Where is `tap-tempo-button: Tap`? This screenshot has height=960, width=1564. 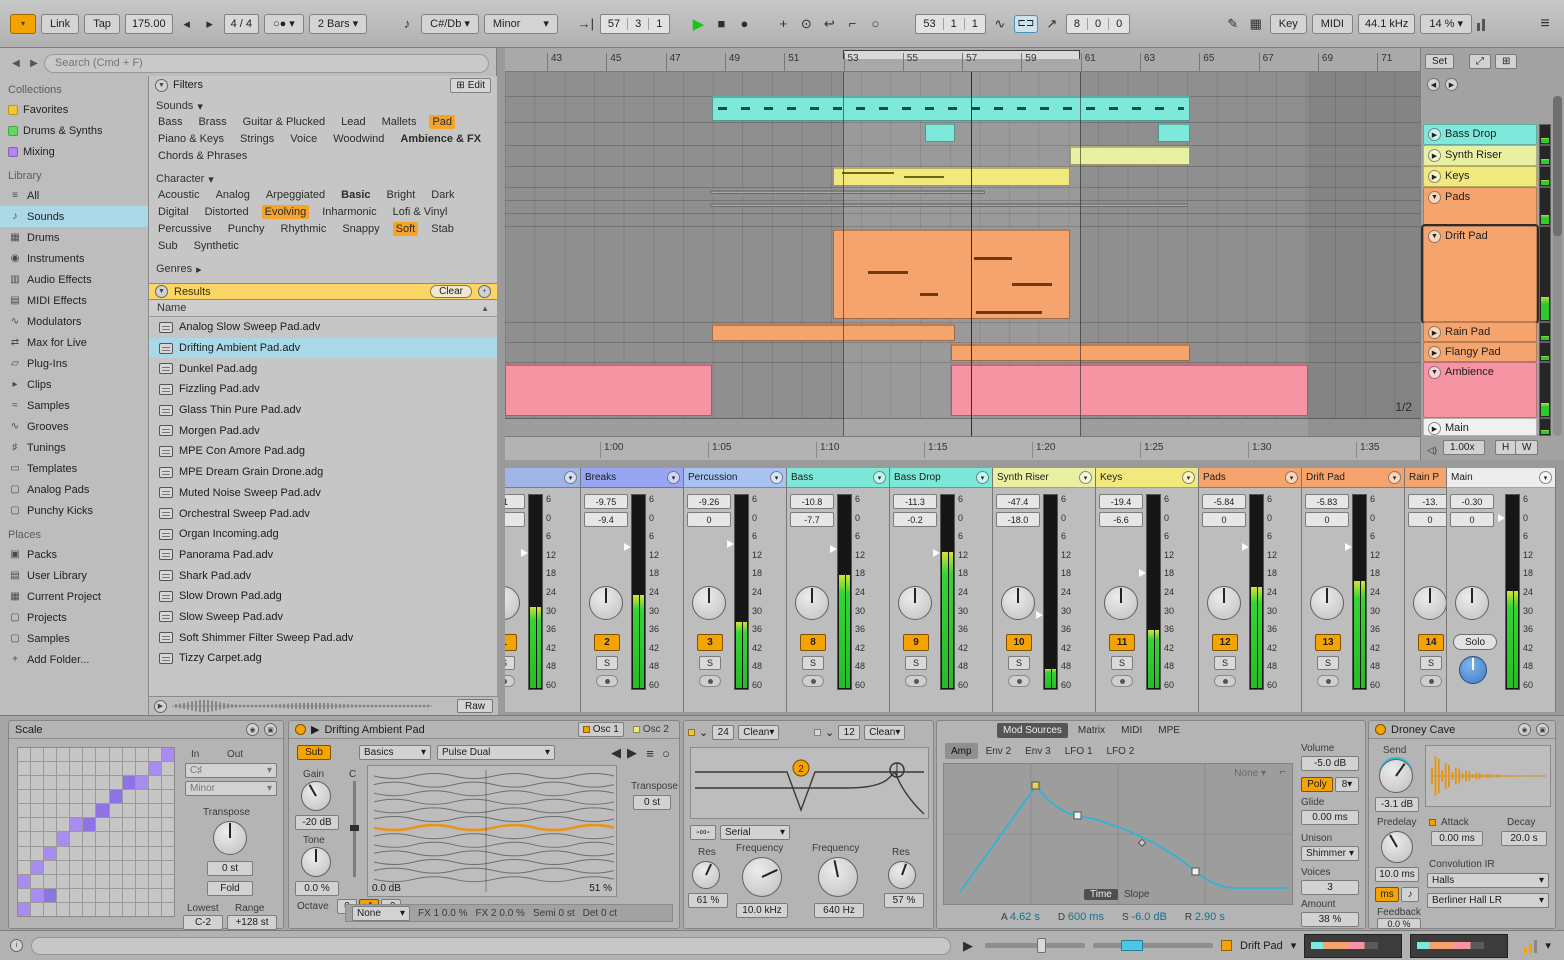
tap-tempo-button: Tap is located at coordinates (102, 23).